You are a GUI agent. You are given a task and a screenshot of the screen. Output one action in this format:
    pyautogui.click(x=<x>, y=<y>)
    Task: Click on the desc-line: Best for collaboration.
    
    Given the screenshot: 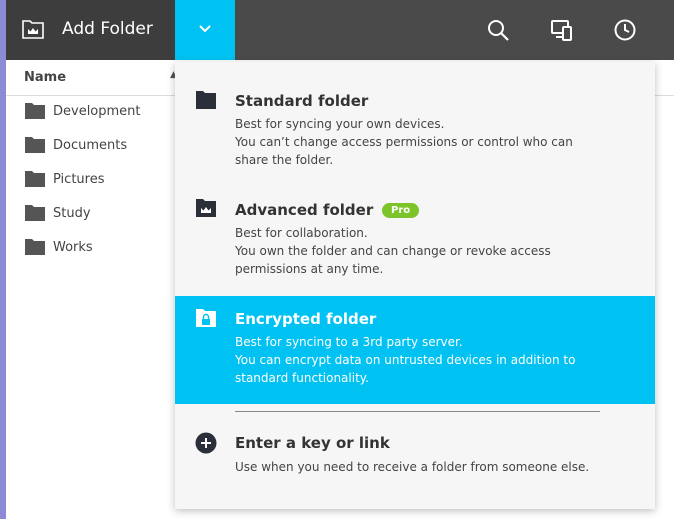 What is the action you would take?
    pyautogui.click(x=301, y=233)
    